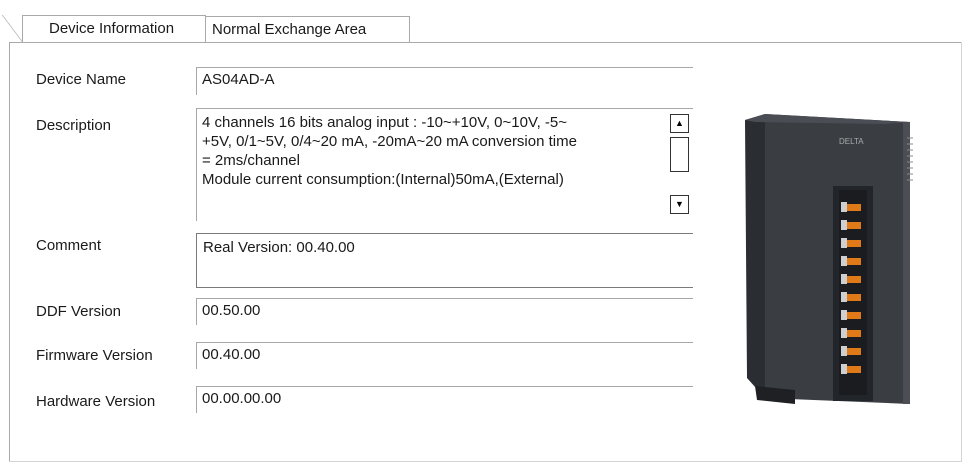 This screenshot has height=463, width=962. What do you see at coordinates (79, 311) in the screenshot?
I see `ddf-version-label: DDF Version` at bounding box center [79, 311].